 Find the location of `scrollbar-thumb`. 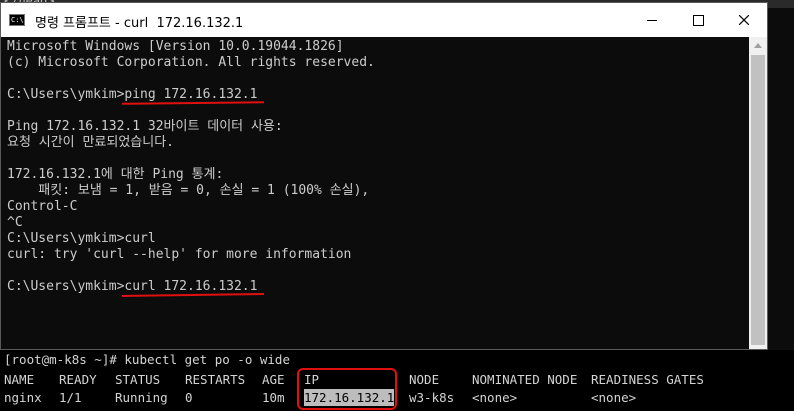

scrollbar-thumb is located at coordinates (758, 200).